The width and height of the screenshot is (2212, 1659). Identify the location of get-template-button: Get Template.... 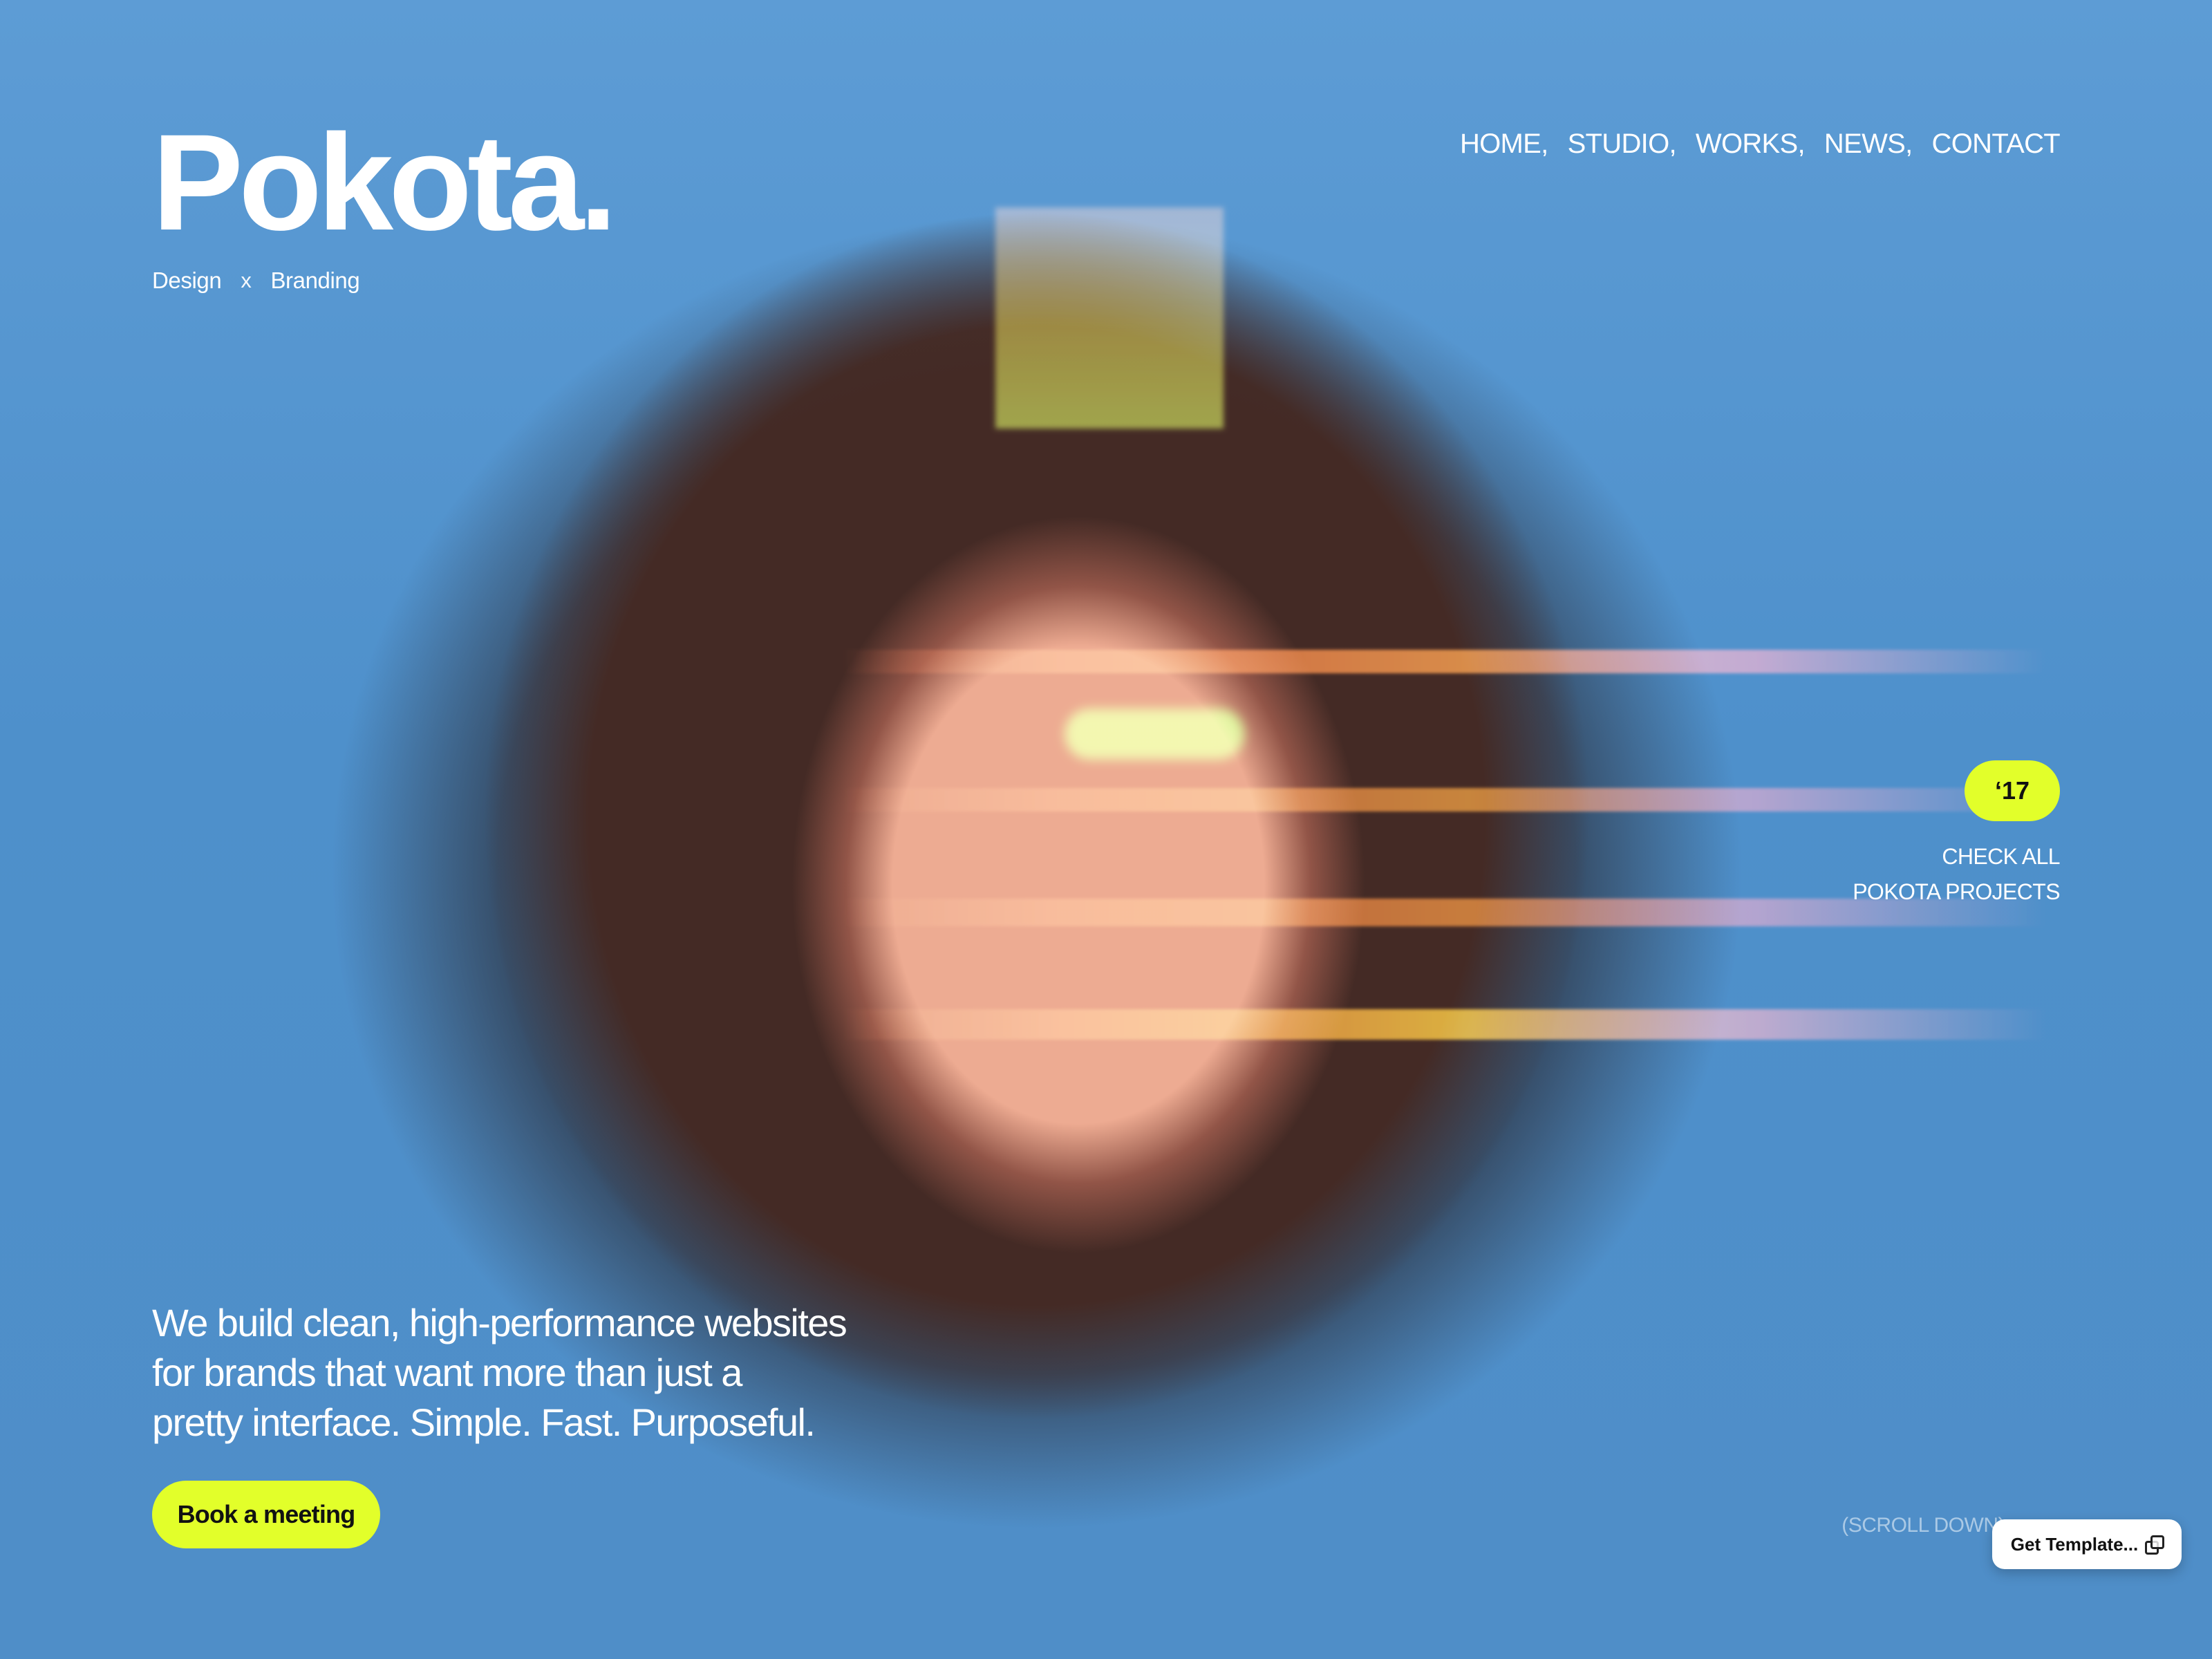
(2087, 1544).